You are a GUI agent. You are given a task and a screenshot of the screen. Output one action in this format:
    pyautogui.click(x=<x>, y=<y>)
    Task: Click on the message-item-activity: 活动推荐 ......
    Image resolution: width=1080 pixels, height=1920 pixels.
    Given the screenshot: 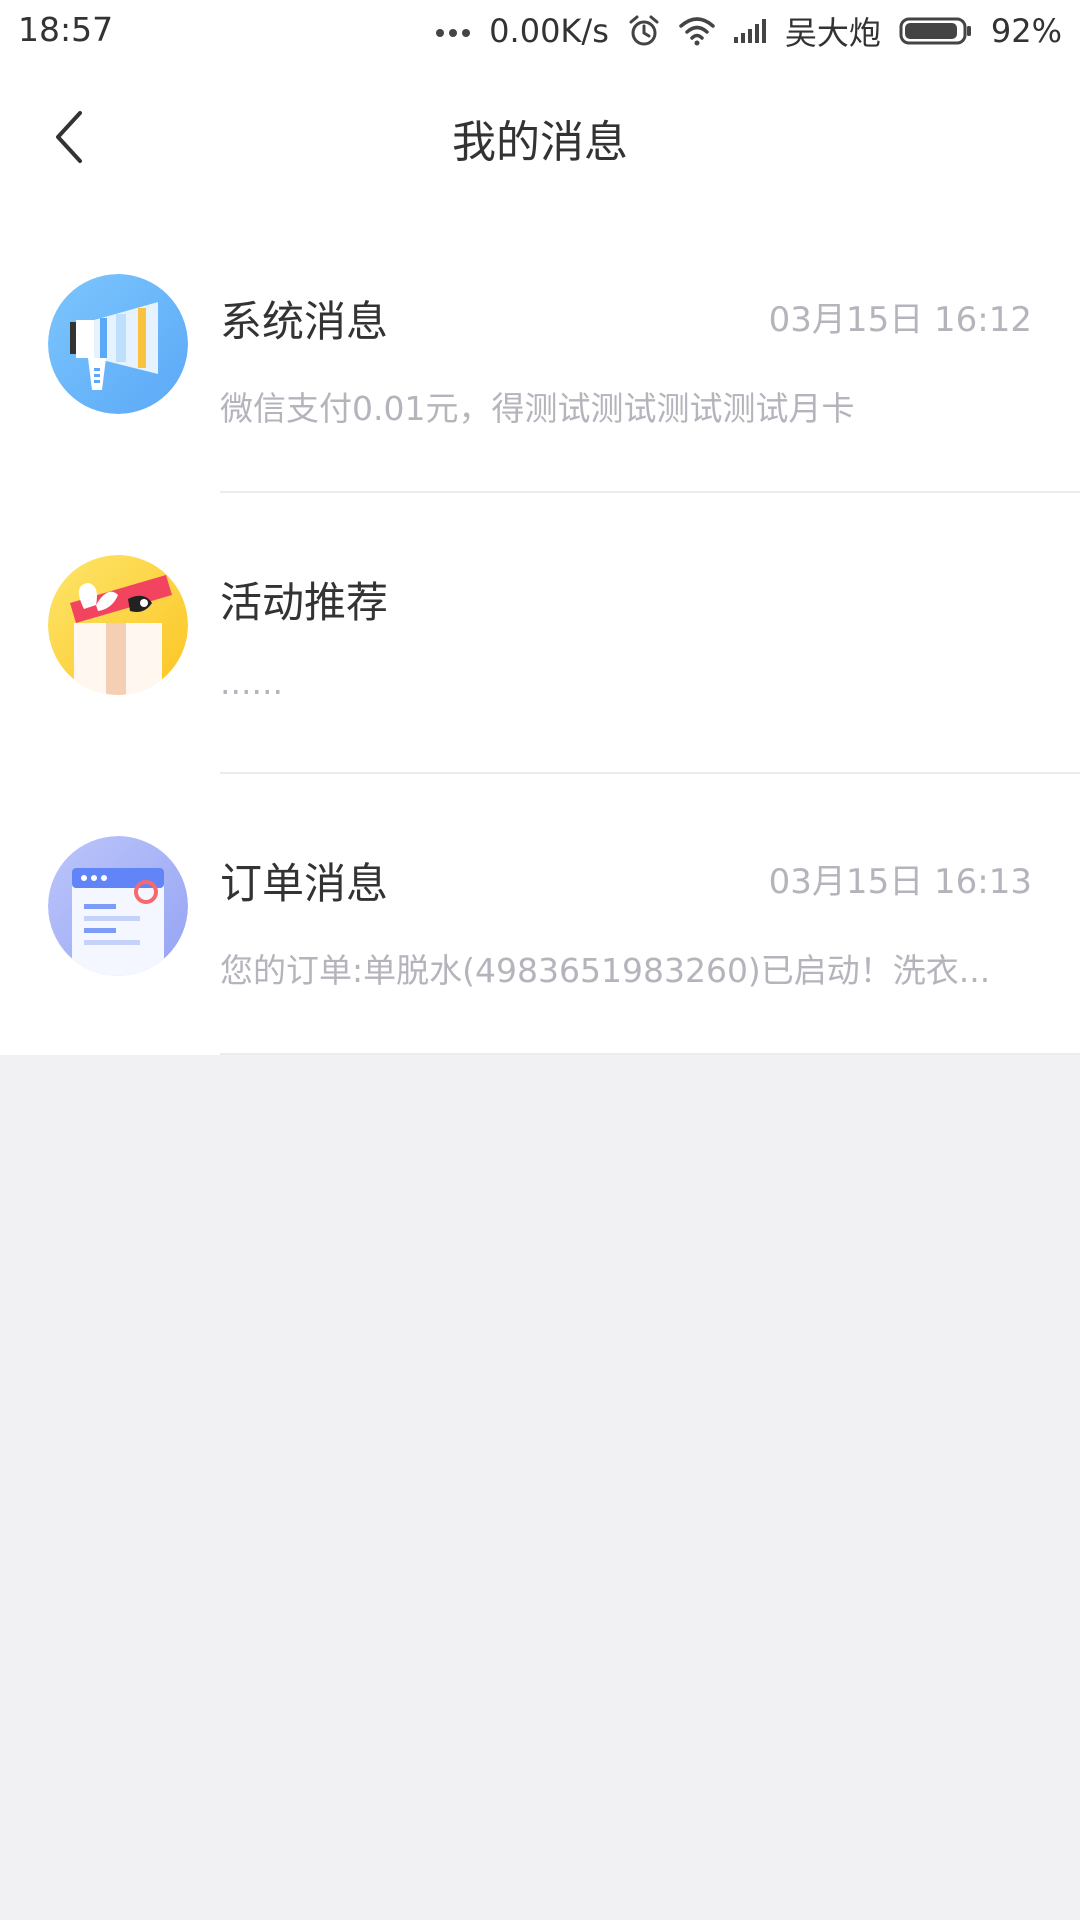 What is the action you would take?
    pyautogui.click(x=540, y=633)
    